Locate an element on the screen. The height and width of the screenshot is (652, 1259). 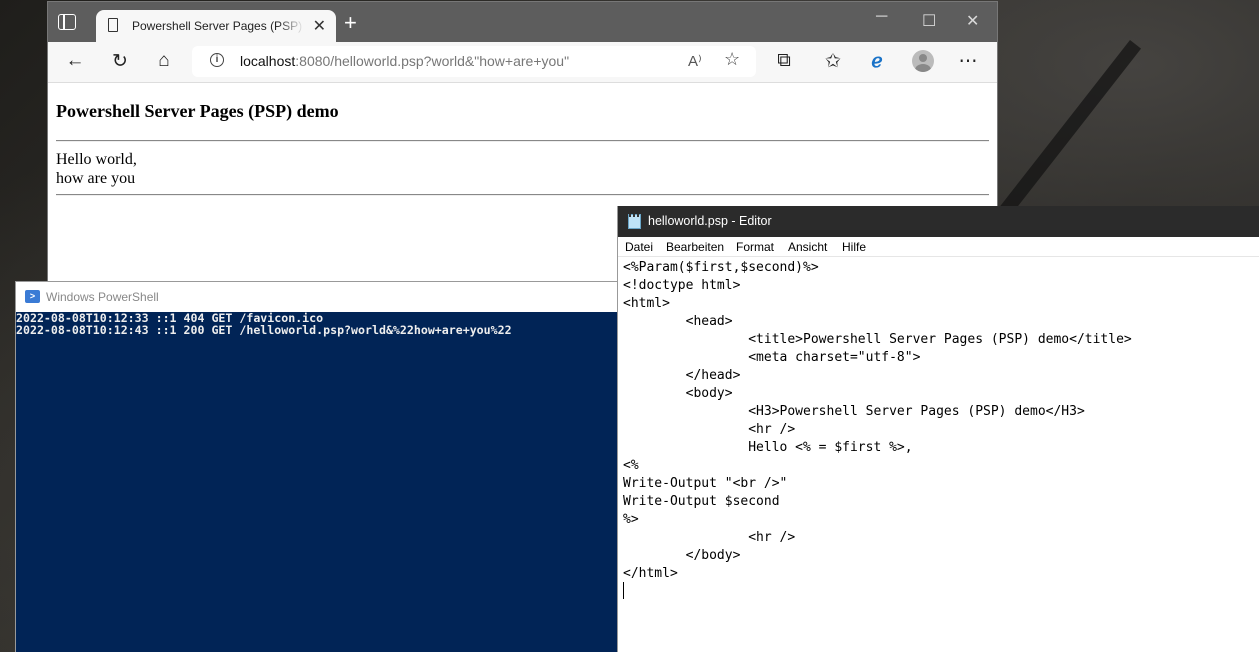
code-line: <%Param($first,$second)%> is located at coordinates (721, 267).